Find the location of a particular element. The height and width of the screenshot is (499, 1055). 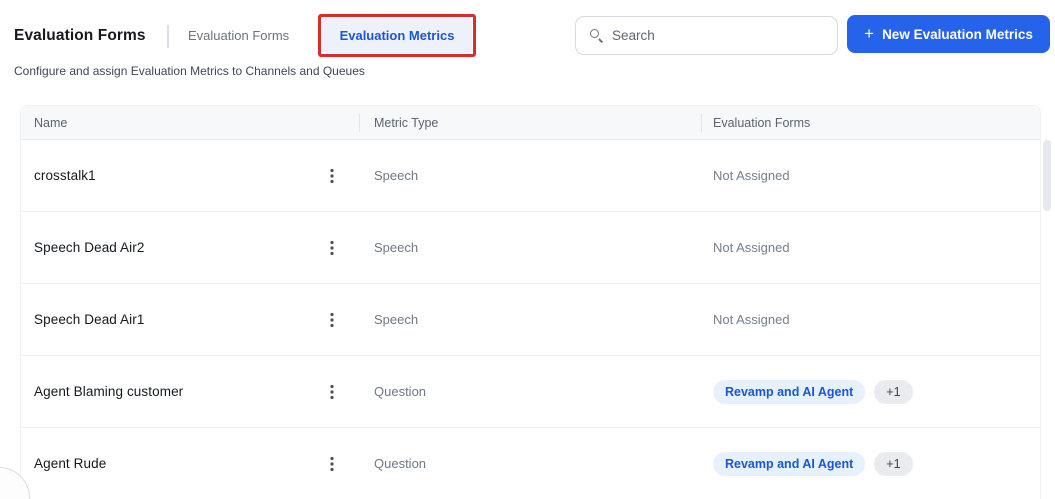

name-cell: Agent Blaming customer is located at coordinates (190, 392).